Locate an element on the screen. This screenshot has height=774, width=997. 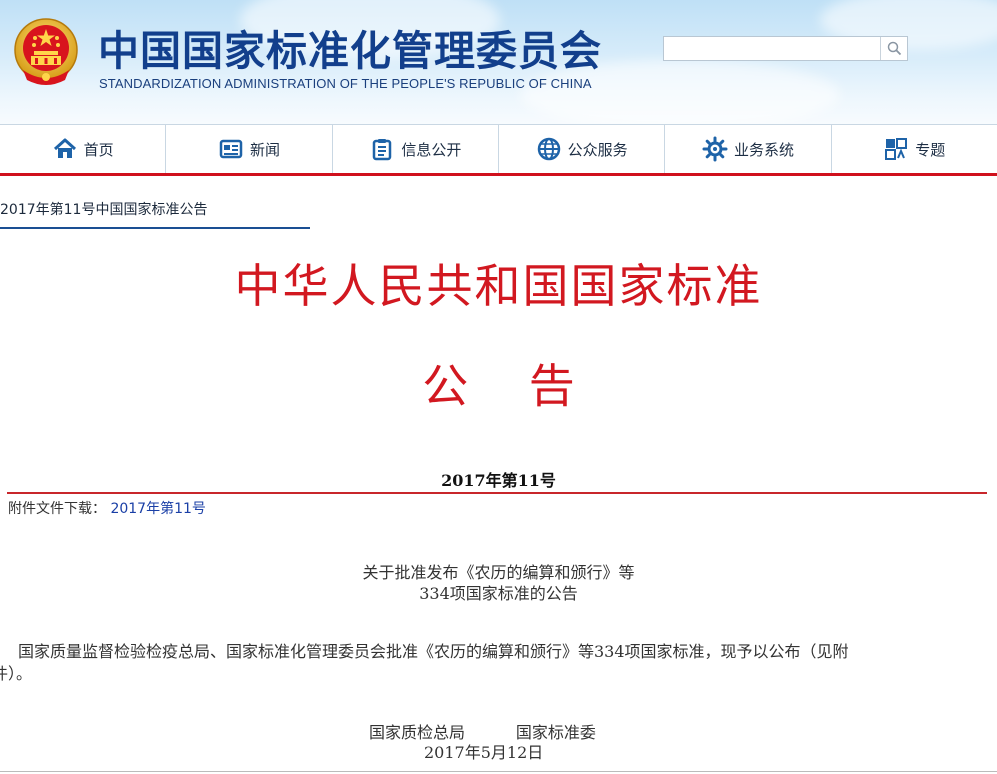
nav-item-news: 新闻 is located at coordinates (249, 149).